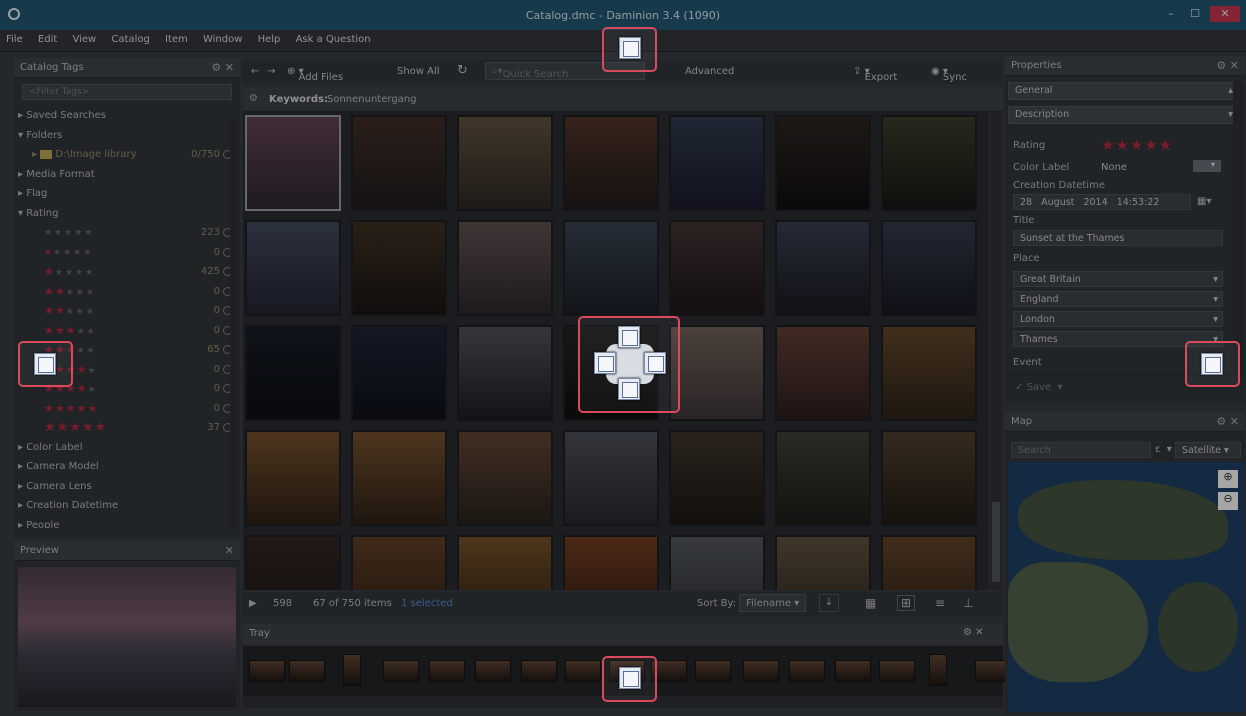 This screenshot has height=716, width=1246. I want to click on place-state-field: England ▾, so click(1118, 299).